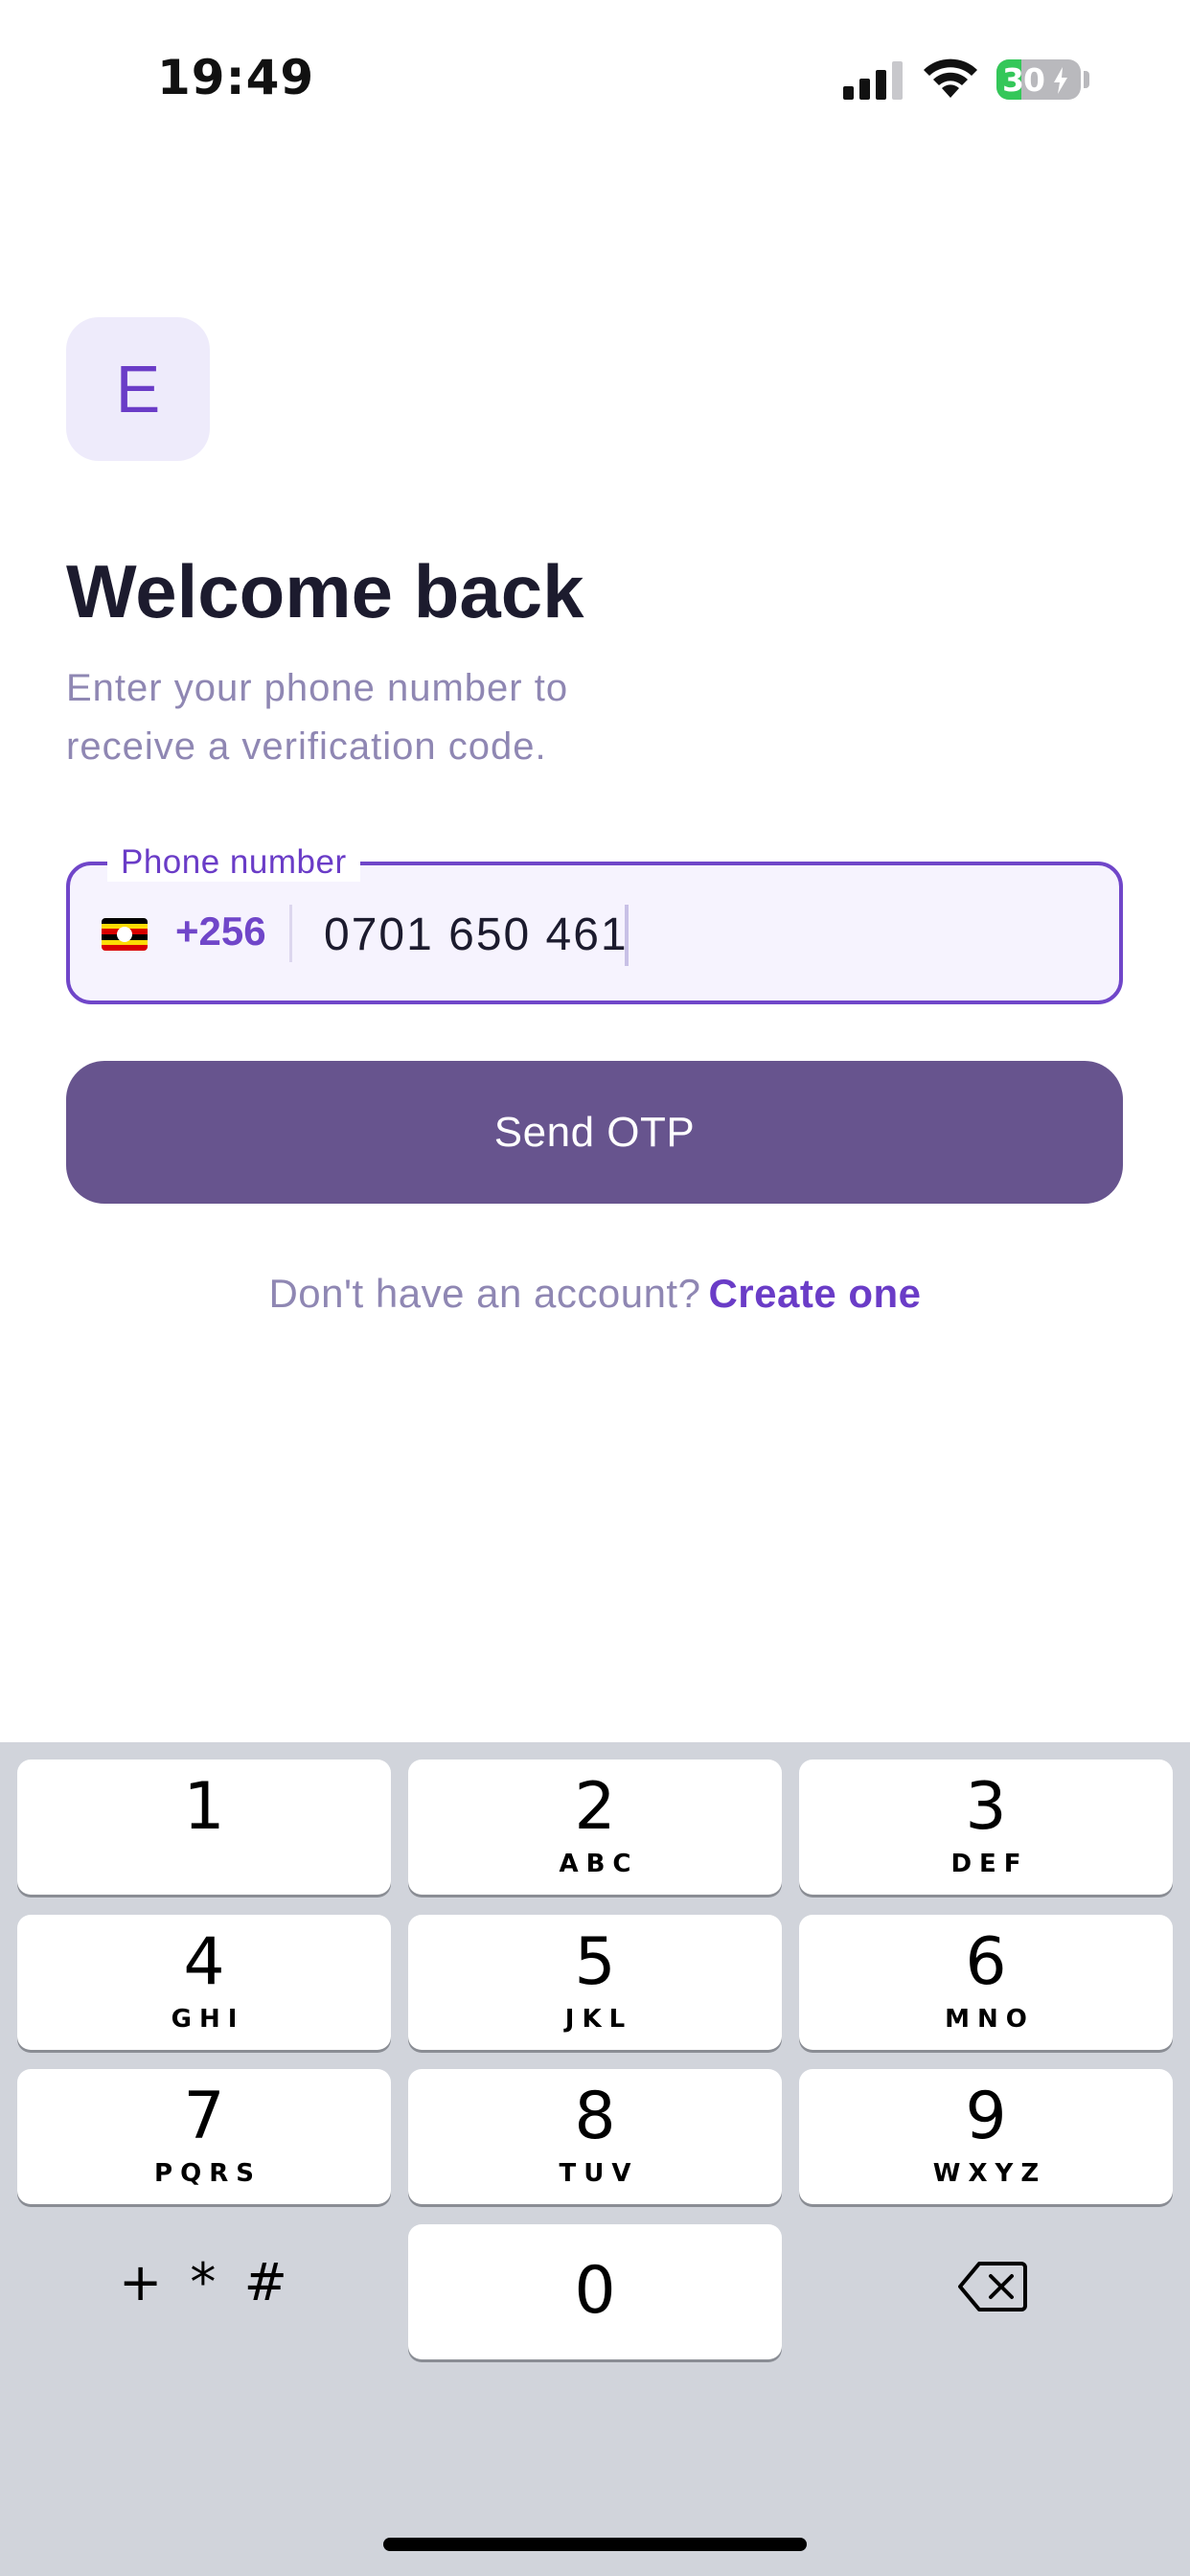  I want to click on logo-letter: E, so click(138, 389).